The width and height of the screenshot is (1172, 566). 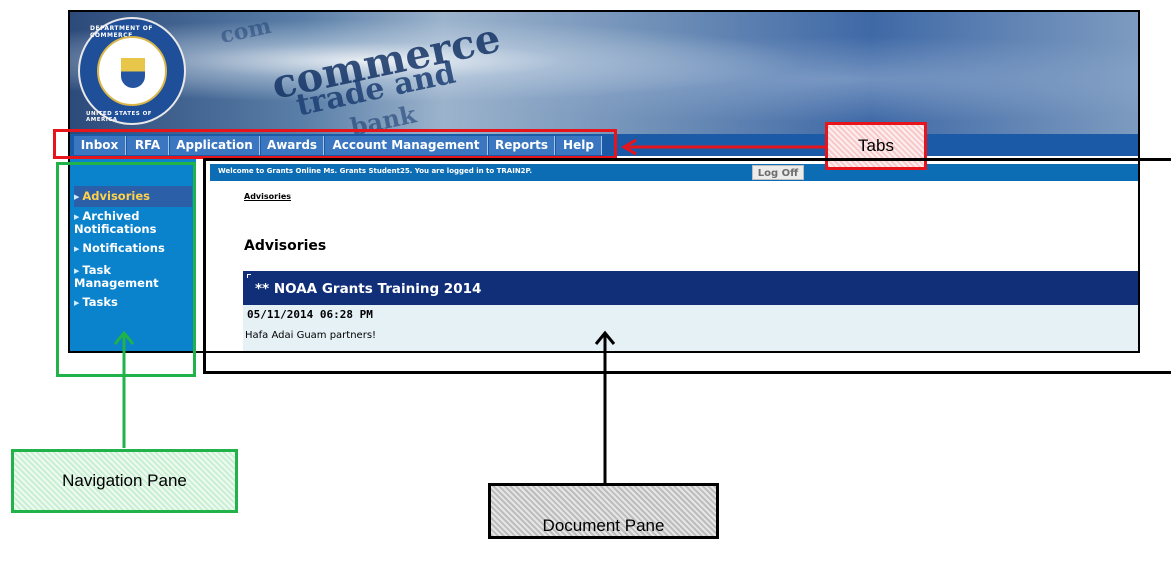 I want to click on navigation-pane-label: Navigation Pane, so click(x=124, y=481).